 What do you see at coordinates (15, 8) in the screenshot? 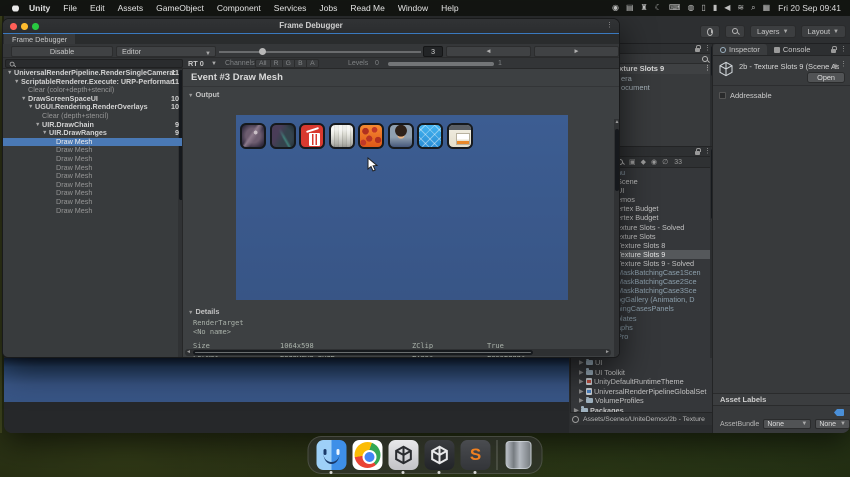
I see `apple-menu-icon` at bounding box center [15, 8].